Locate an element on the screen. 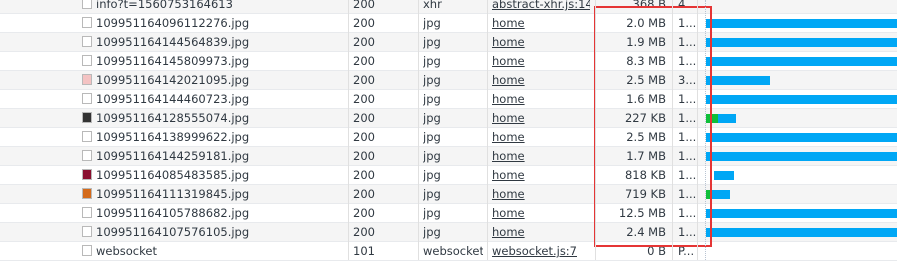 The height and width of the screenshot is (261, 897). request-size: 227 KB is located at coordinates (645, 118).